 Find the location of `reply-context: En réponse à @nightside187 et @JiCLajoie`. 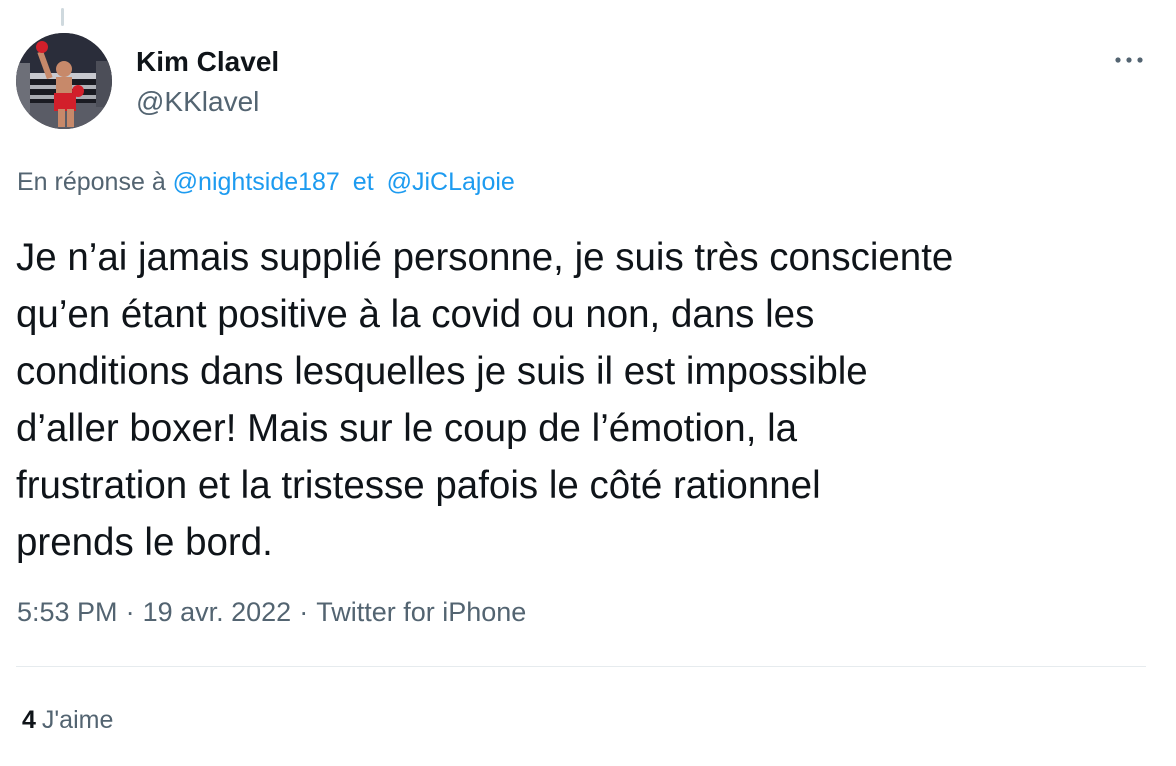

reply-context: En réponse à @nightside187 et @JiCLajoie is located at coordinates (266, 182).